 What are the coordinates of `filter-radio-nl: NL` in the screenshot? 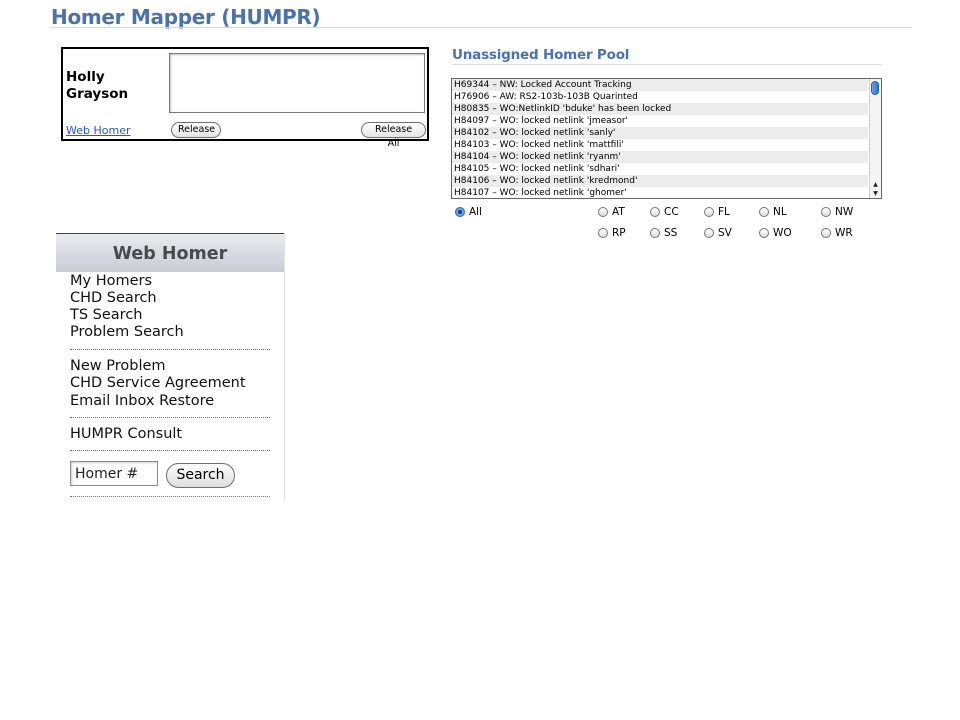 It's located at (773, 212).